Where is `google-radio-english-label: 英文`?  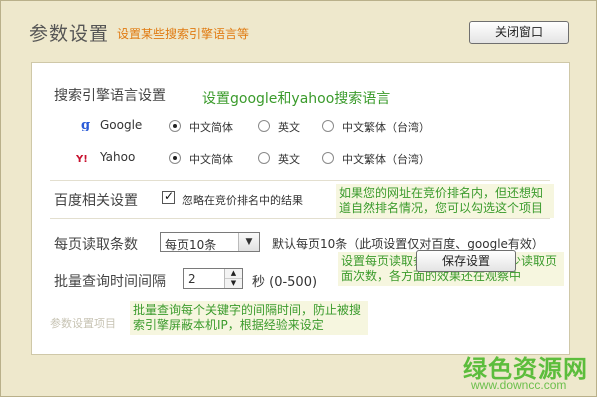
google-radio-english-label: 英文 is located at coordinates (289, 127).